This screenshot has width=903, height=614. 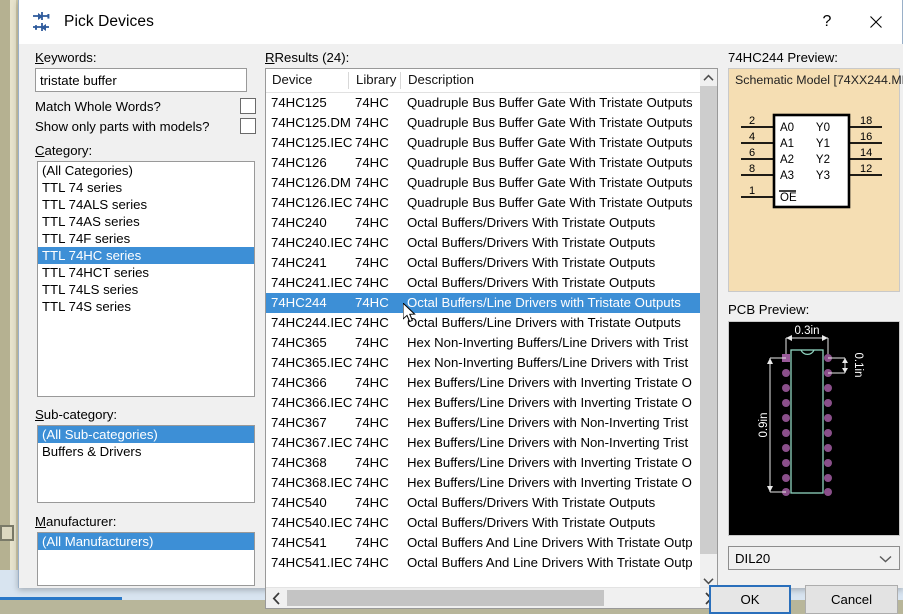 I want to click on category-item: TTL 74HCT series, so click(x=146, y=272).